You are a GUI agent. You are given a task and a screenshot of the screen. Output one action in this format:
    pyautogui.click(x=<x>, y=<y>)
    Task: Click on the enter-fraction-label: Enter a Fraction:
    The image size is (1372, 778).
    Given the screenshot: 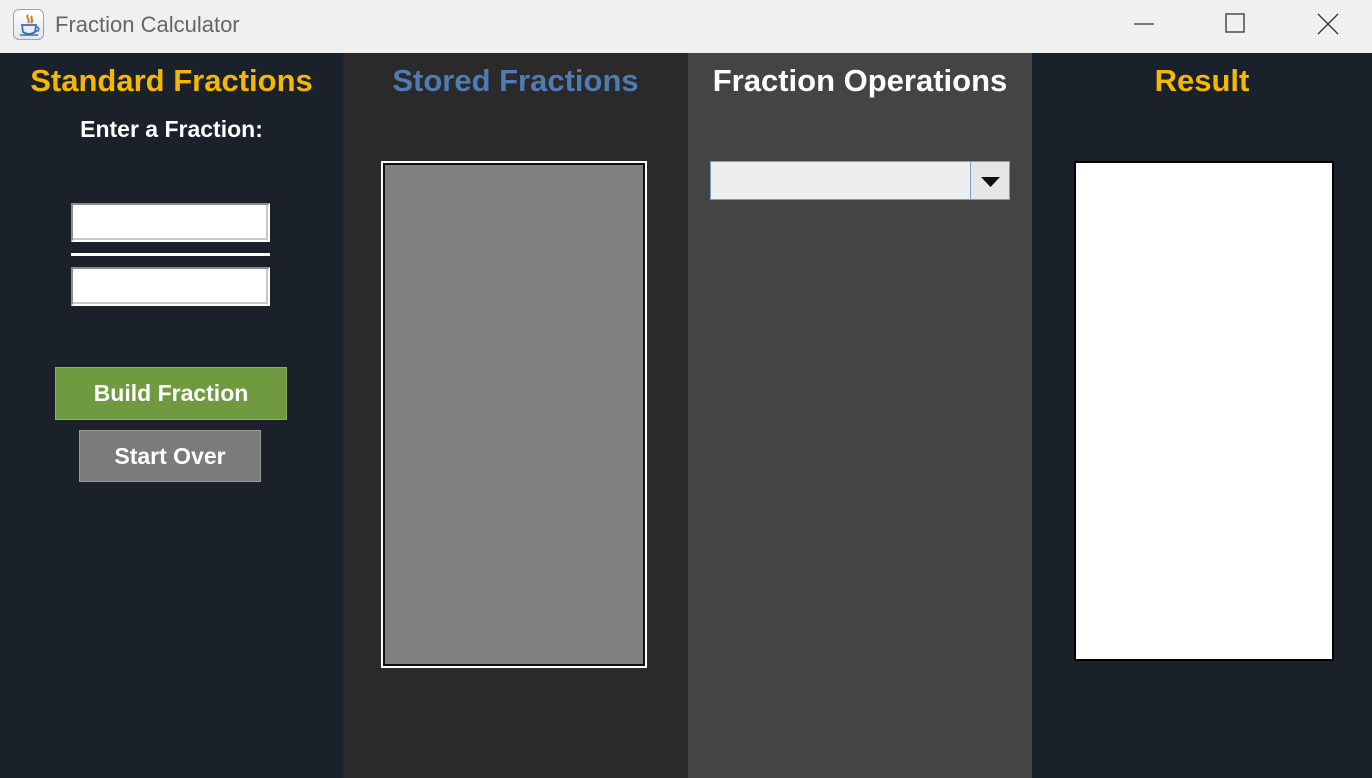 What is the action you would take?
    pyautogui.click(x=171, y=129)
    